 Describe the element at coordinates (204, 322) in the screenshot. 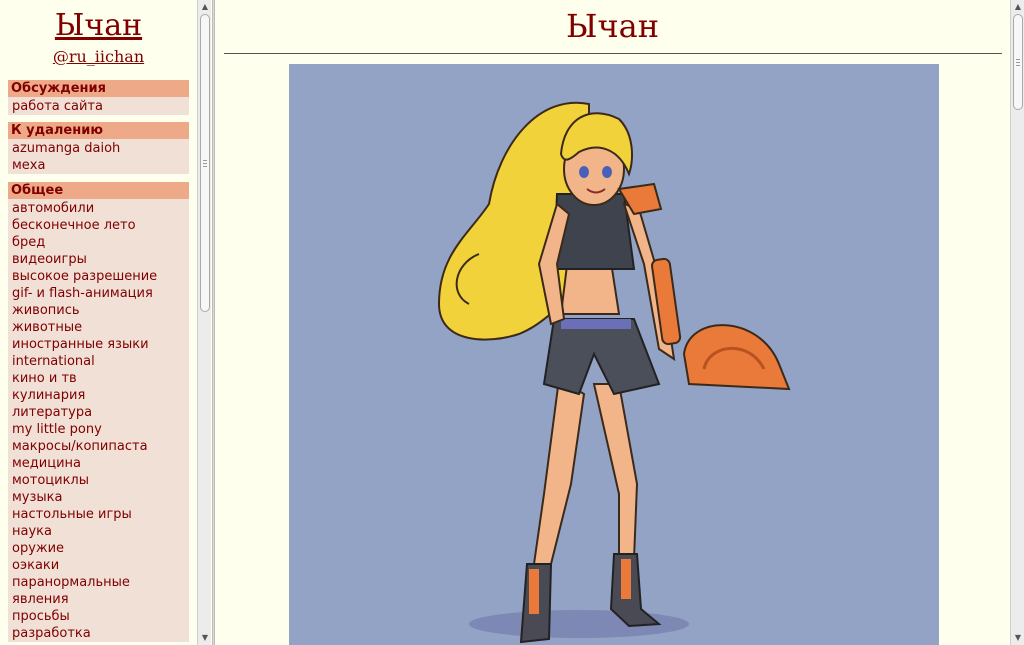

I see `left-frame-scrollbar: ▲ ▼` at that location.